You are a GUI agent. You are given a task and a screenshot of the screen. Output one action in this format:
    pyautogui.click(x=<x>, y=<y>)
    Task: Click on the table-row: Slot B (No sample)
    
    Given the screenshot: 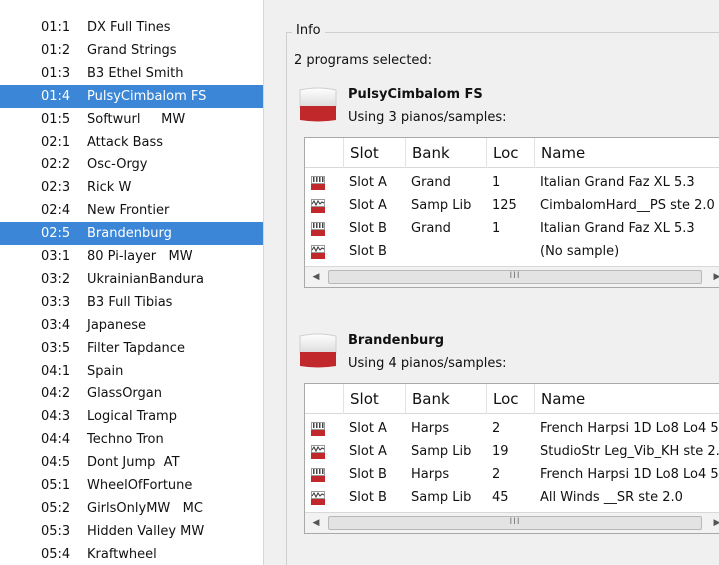 What is the action you would take?
    pyautogui.click(x=512, y=251)
    